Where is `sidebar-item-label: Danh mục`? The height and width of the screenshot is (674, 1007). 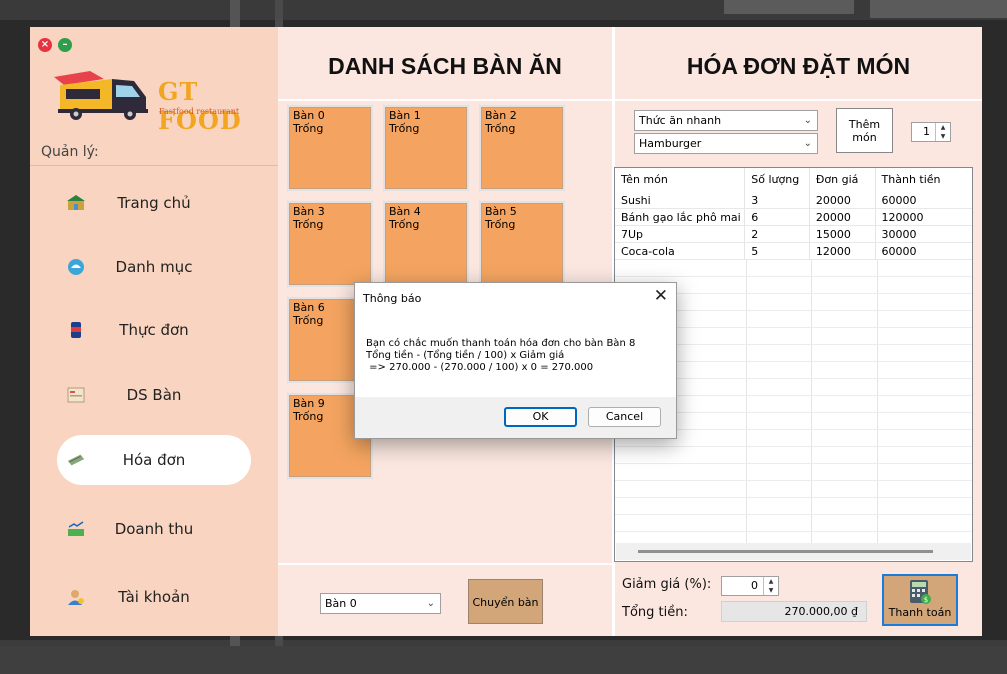
sidebar-item-label: Danh mục is located at coordinates (154, 267).